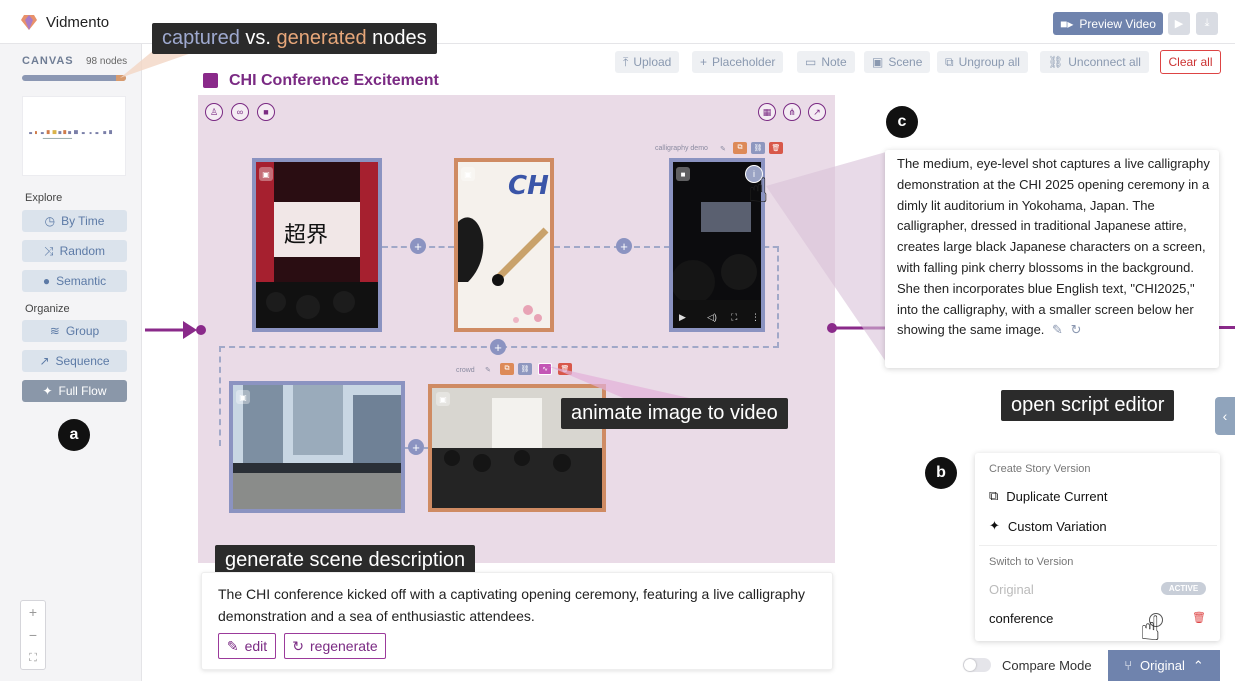  Describe the element at coordinates (1021, 618) in the screenshot. I see `version-conference-item: conference` at that location.